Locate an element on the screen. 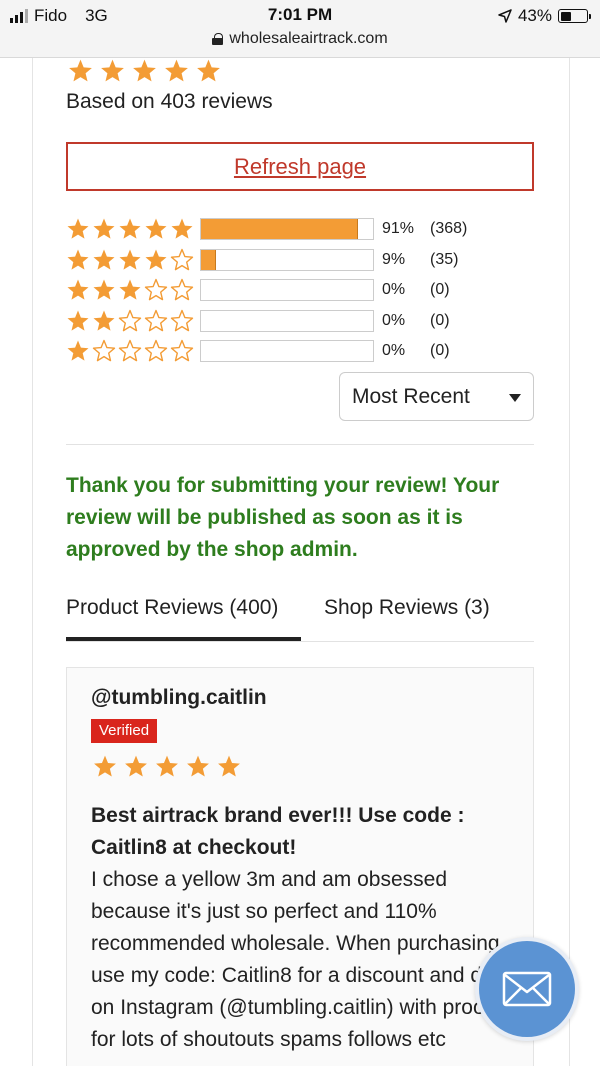 This screenshot has width=600, height=1066. histogram-count: (368) is located at coordinates (449, 229).